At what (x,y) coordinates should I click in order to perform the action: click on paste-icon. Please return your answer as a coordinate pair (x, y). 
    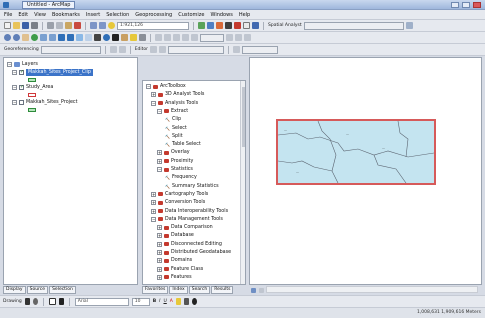
    Looking at the image, I should click on (68, 25).